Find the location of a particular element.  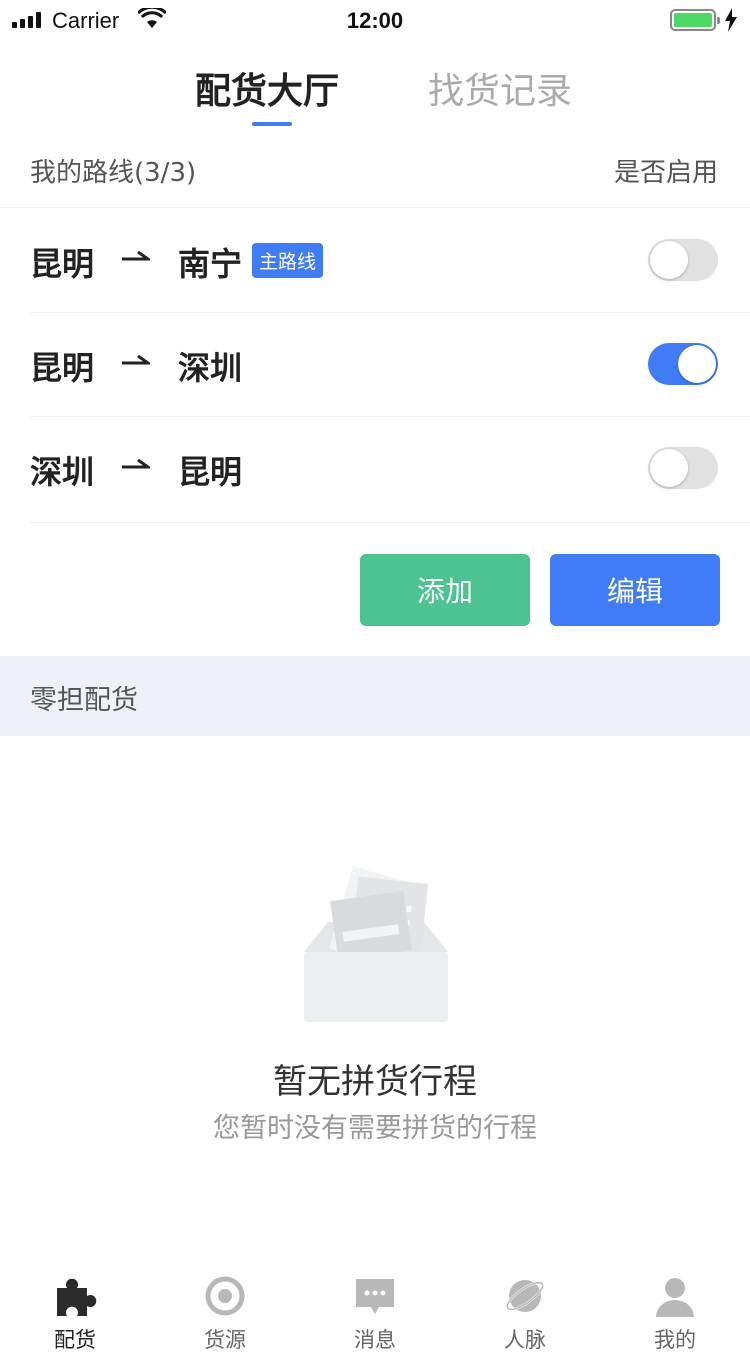

route-destination: 南宁 is located at coordinates (210, 264).